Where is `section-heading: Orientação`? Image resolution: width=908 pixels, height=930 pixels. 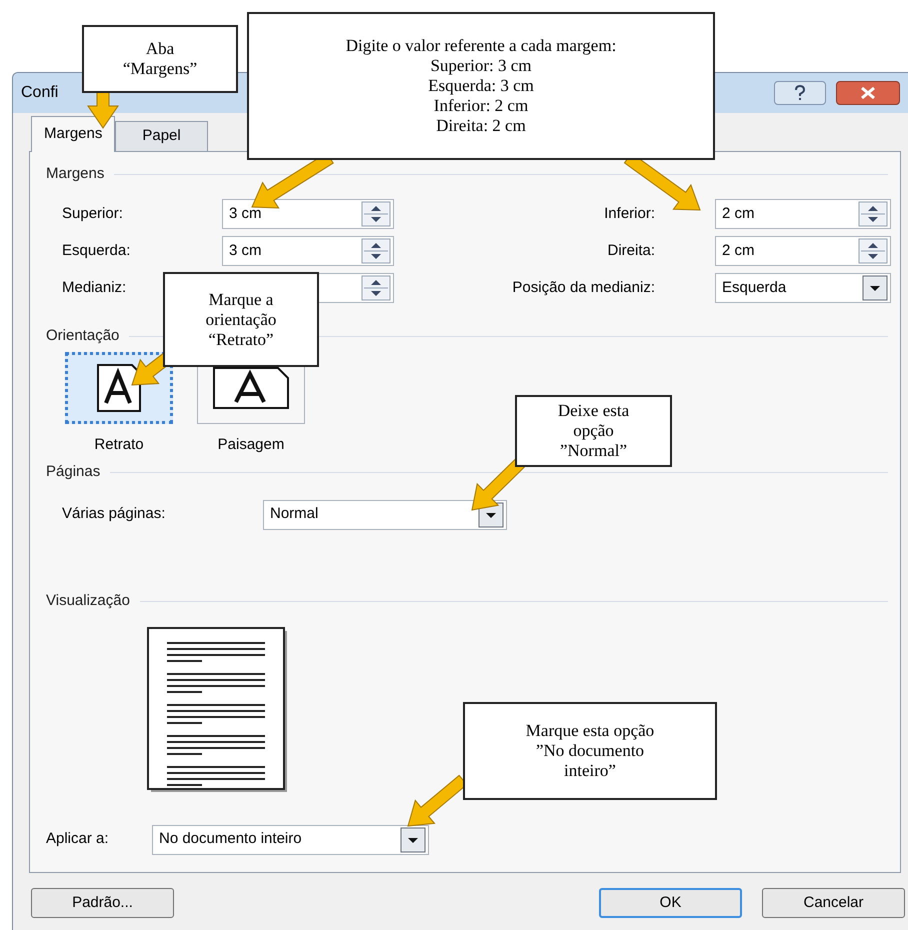
section-heading: Orientação is located at coordinates (83, 336).